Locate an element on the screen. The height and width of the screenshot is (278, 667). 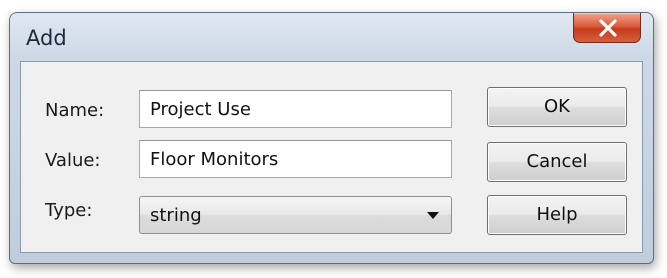
close-icon is located at coordinates (608, 28).